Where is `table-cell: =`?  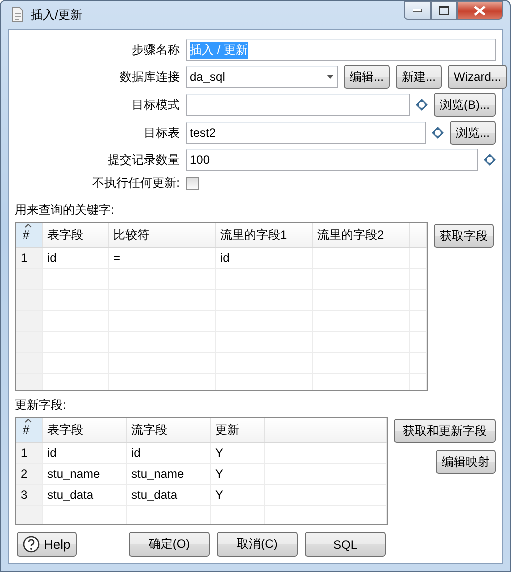 table-cell: = is located at coordinates (161, 258).